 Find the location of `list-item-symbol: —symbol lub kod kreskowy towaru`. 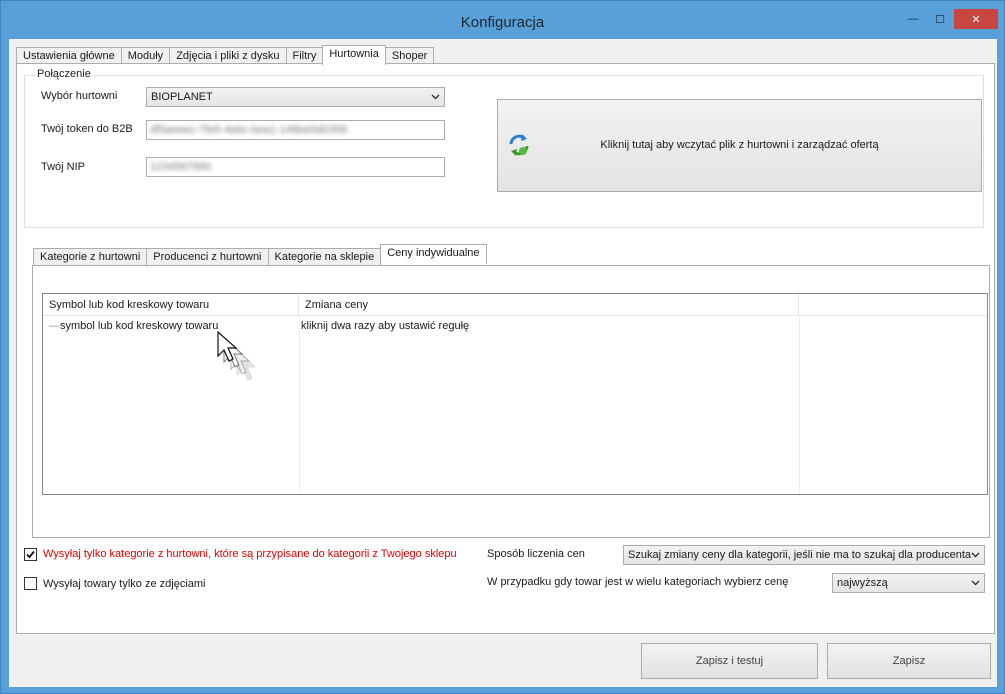

list-item-symbol: —symbol lub kod kreskowy towaru is located at coordinates (133, 326).